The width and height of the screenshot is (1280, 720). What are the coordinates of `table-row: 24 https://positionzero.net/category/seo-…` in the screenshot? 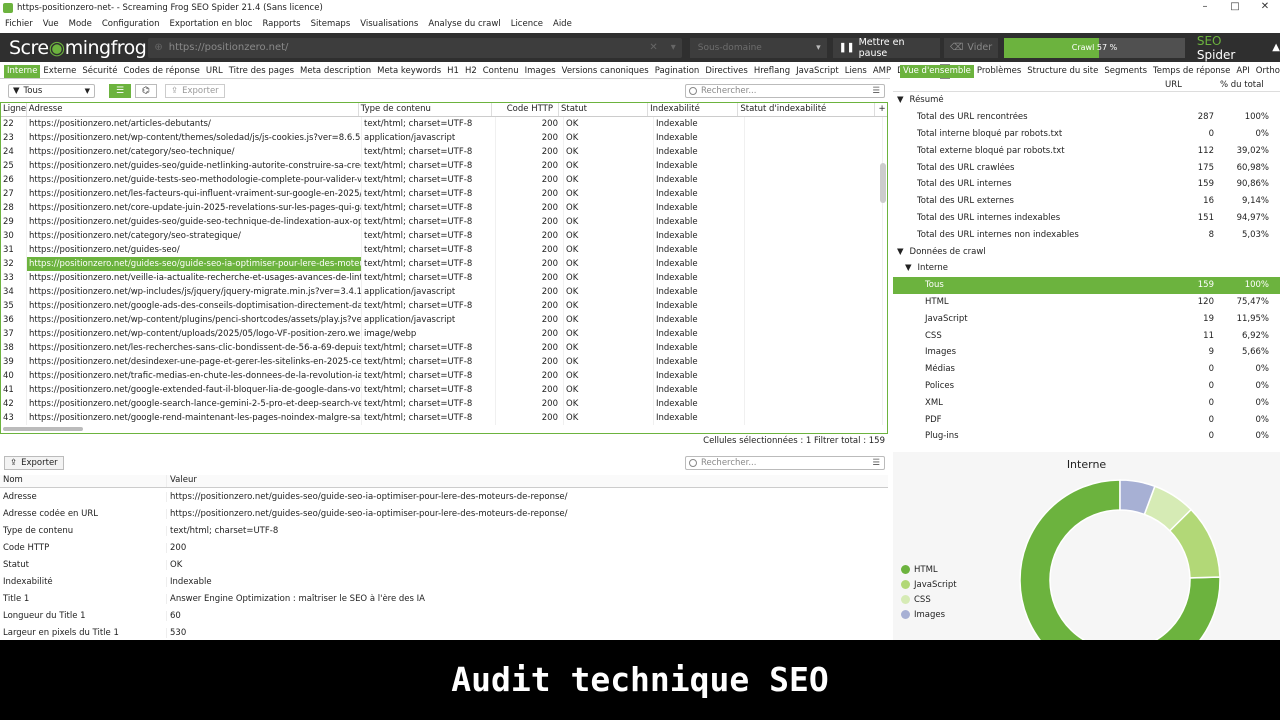 It's located at (444, 152).